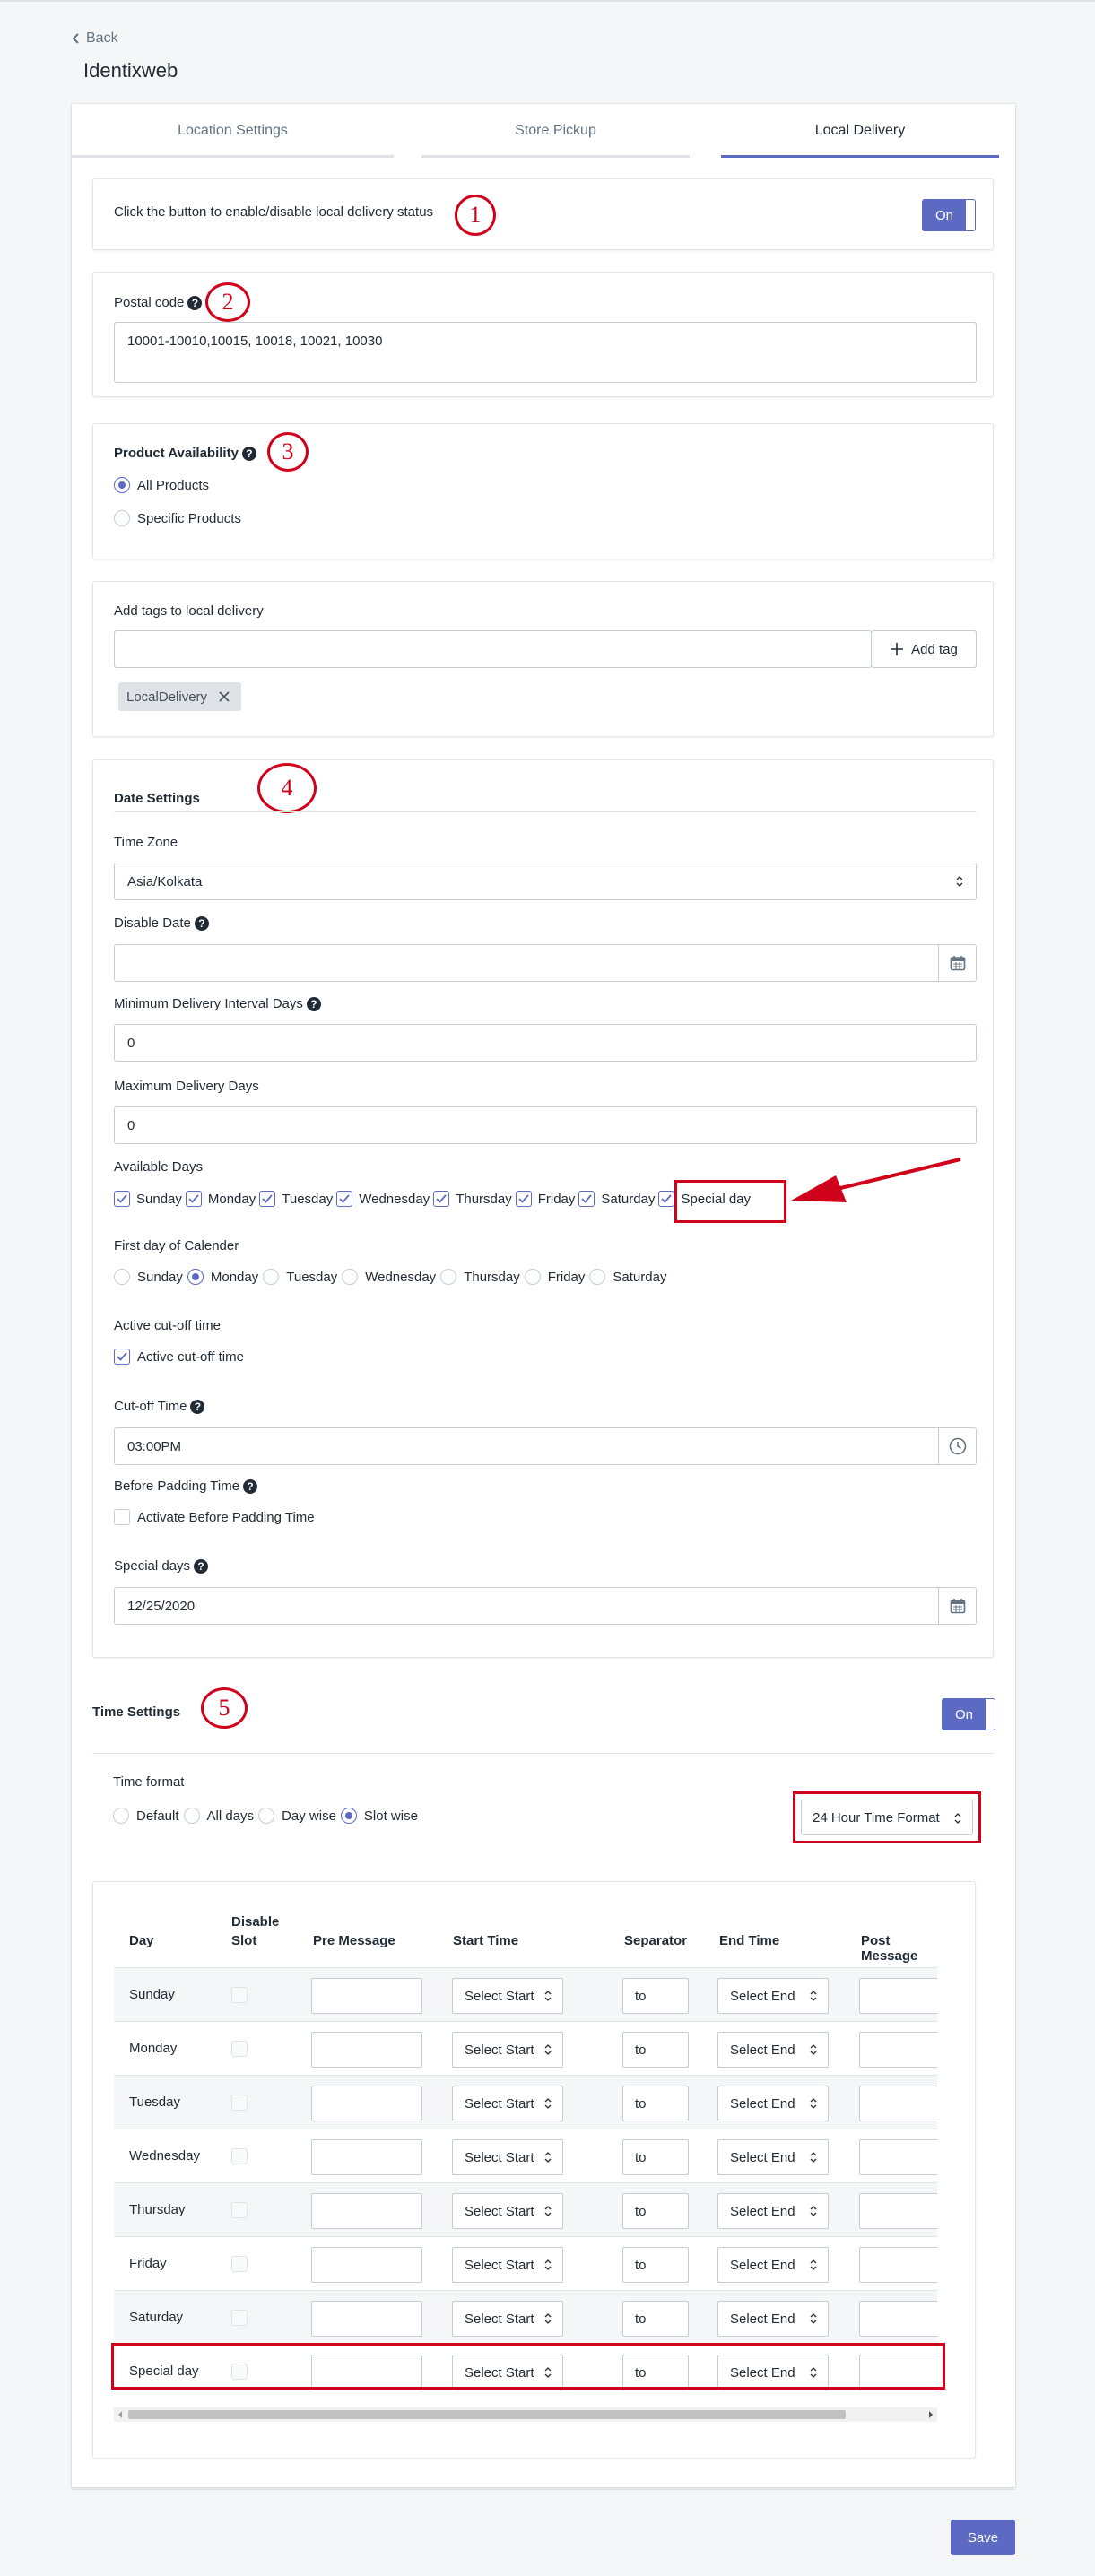  Describe the element at coordinates (177, 518) in the screenshot. I see `radio-specific-products: Specific Products` at that location.